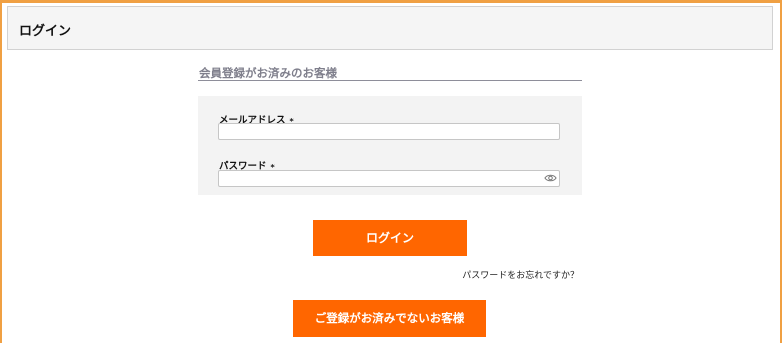 This screenshot has width=782, height=343. What do you see at coordinates (550, 178) in the screenshot?
I see `eye-icon` at bounding box center [550, 178].